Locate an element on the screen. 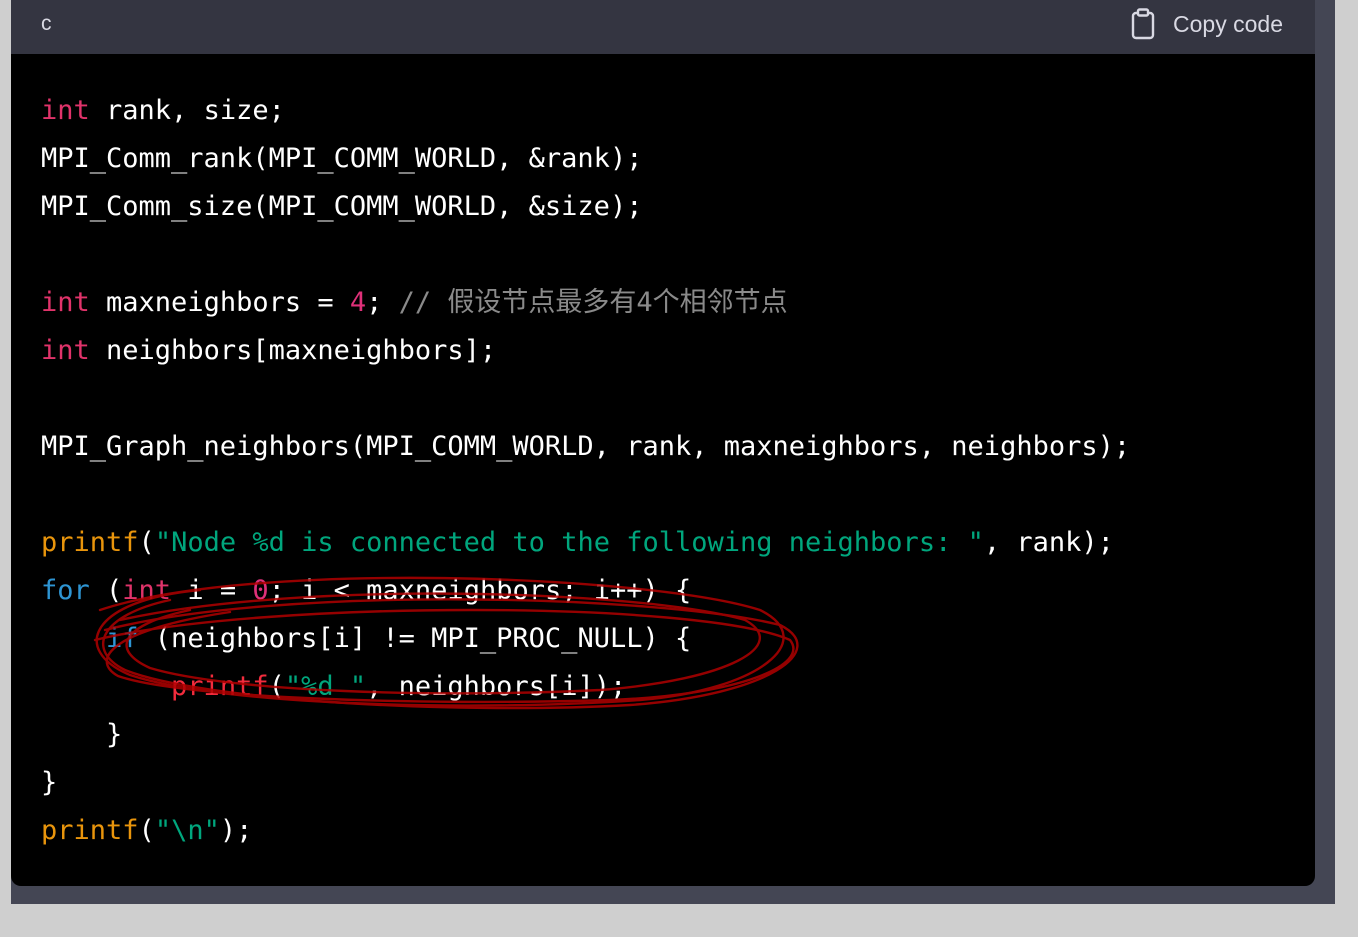 Image resolution: width=1358 pixels, height=937 pixels. code-line: if (neighbors[i] != MPI_PROC_NULL) { is located at coordinates (585, 639).